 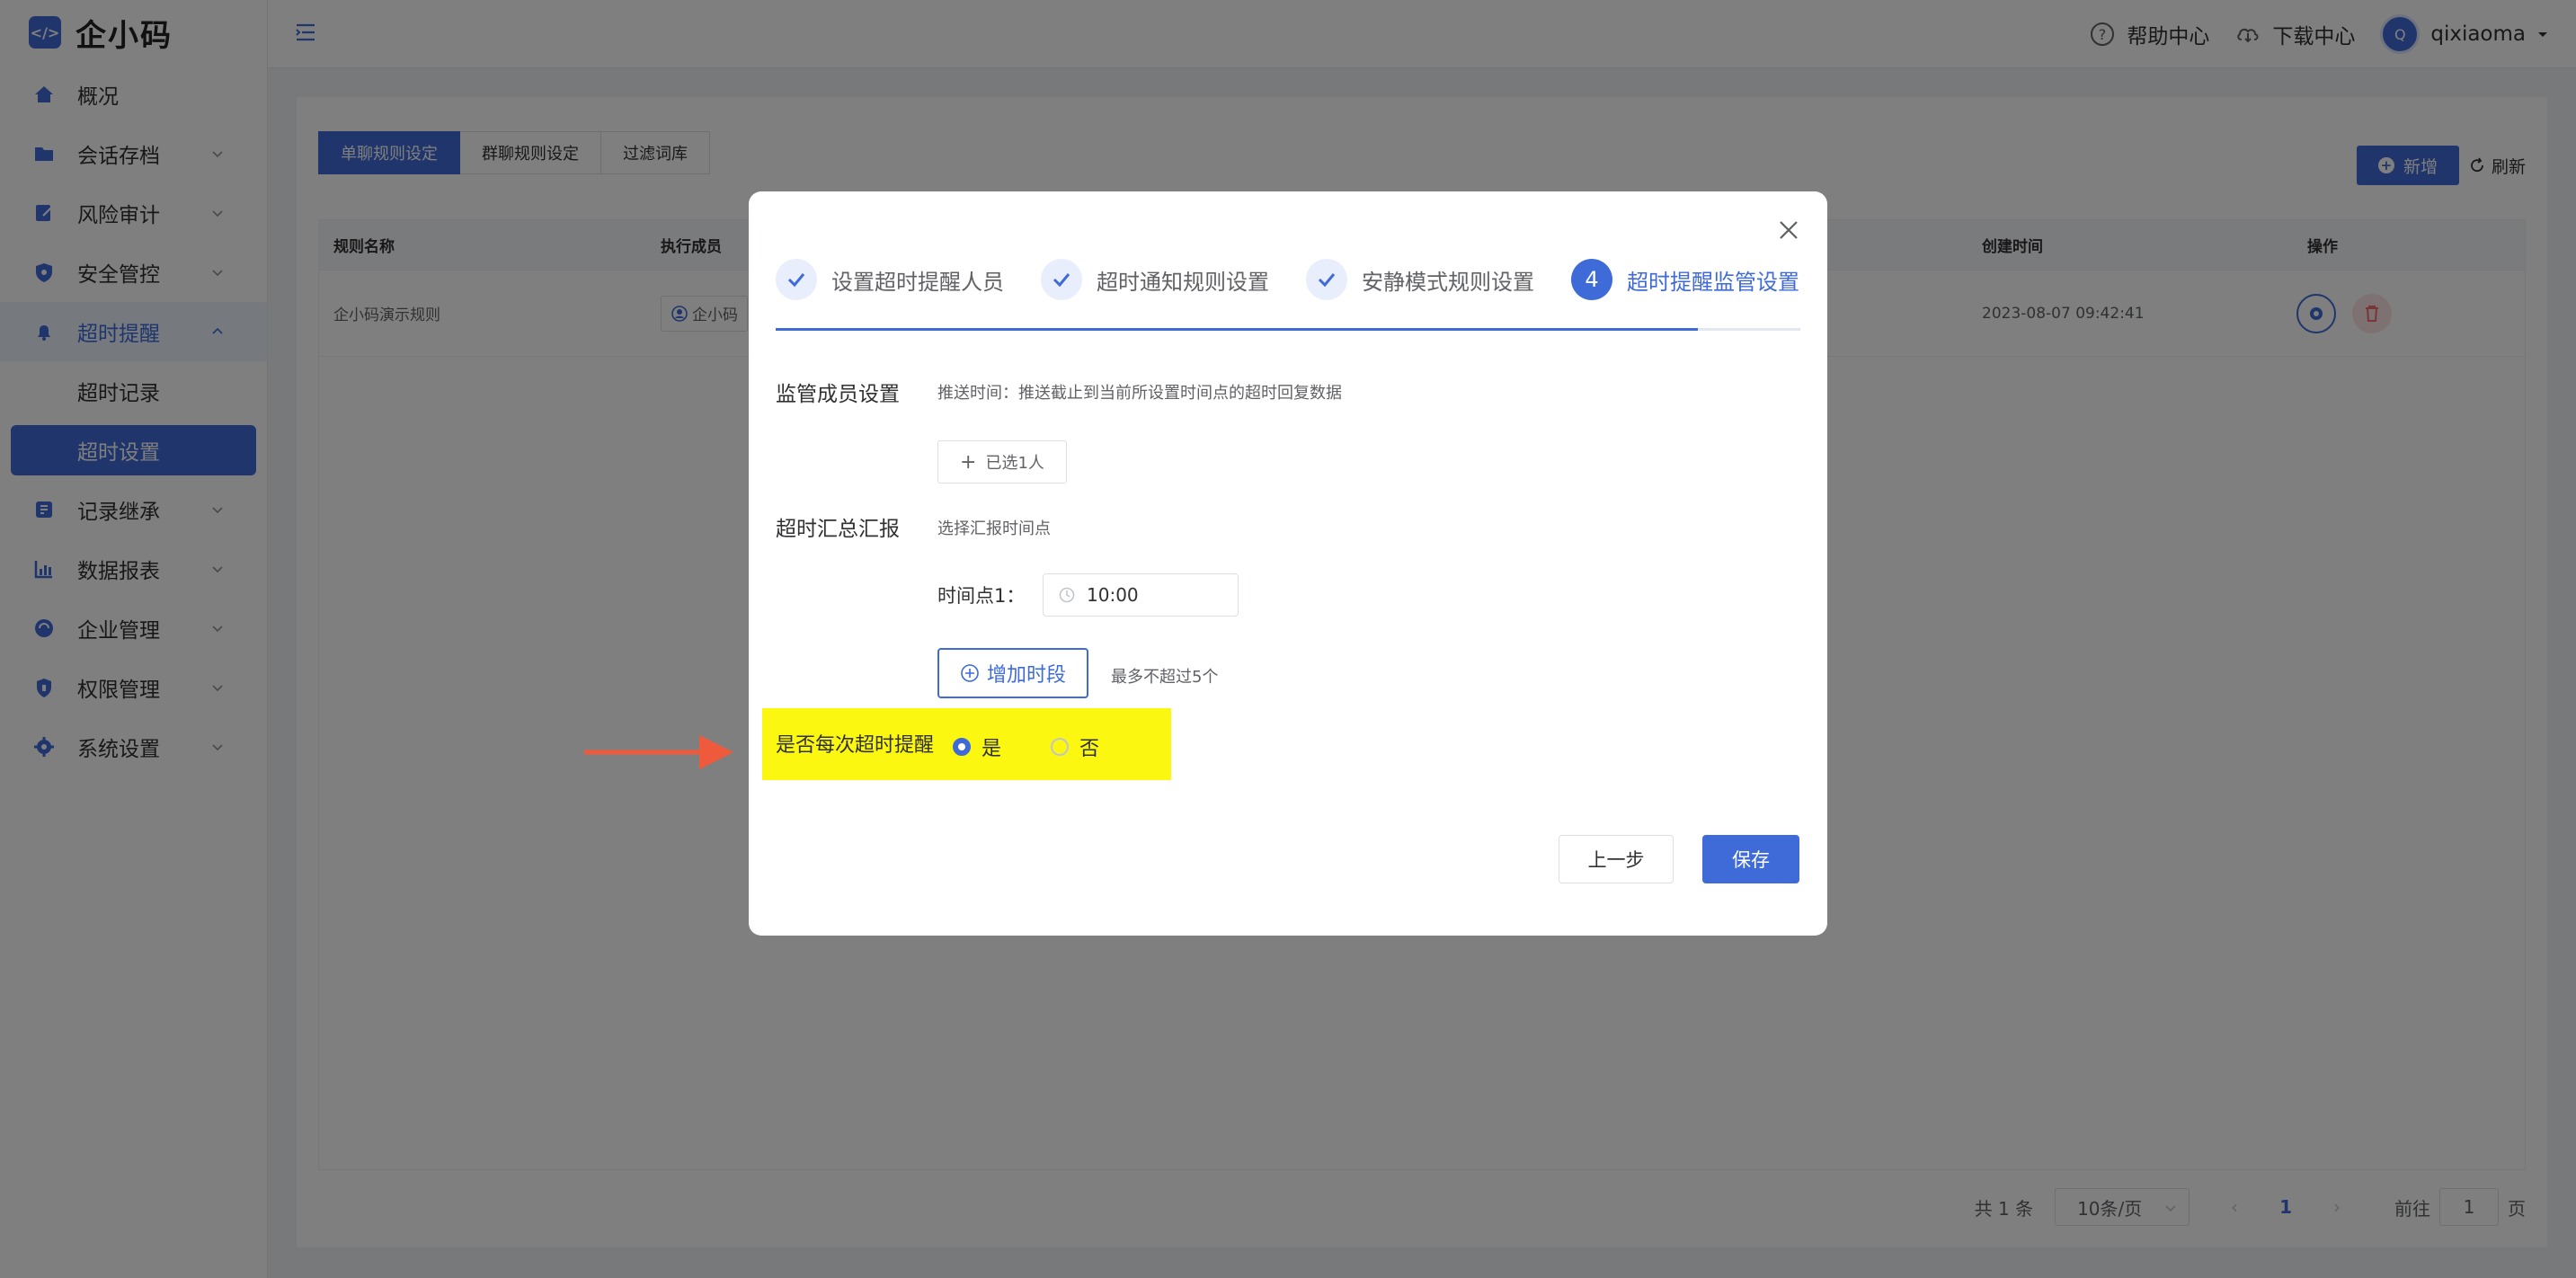 I want to click on step-4: 4 超时提醒监管设置, so click(x=1685, y=280).